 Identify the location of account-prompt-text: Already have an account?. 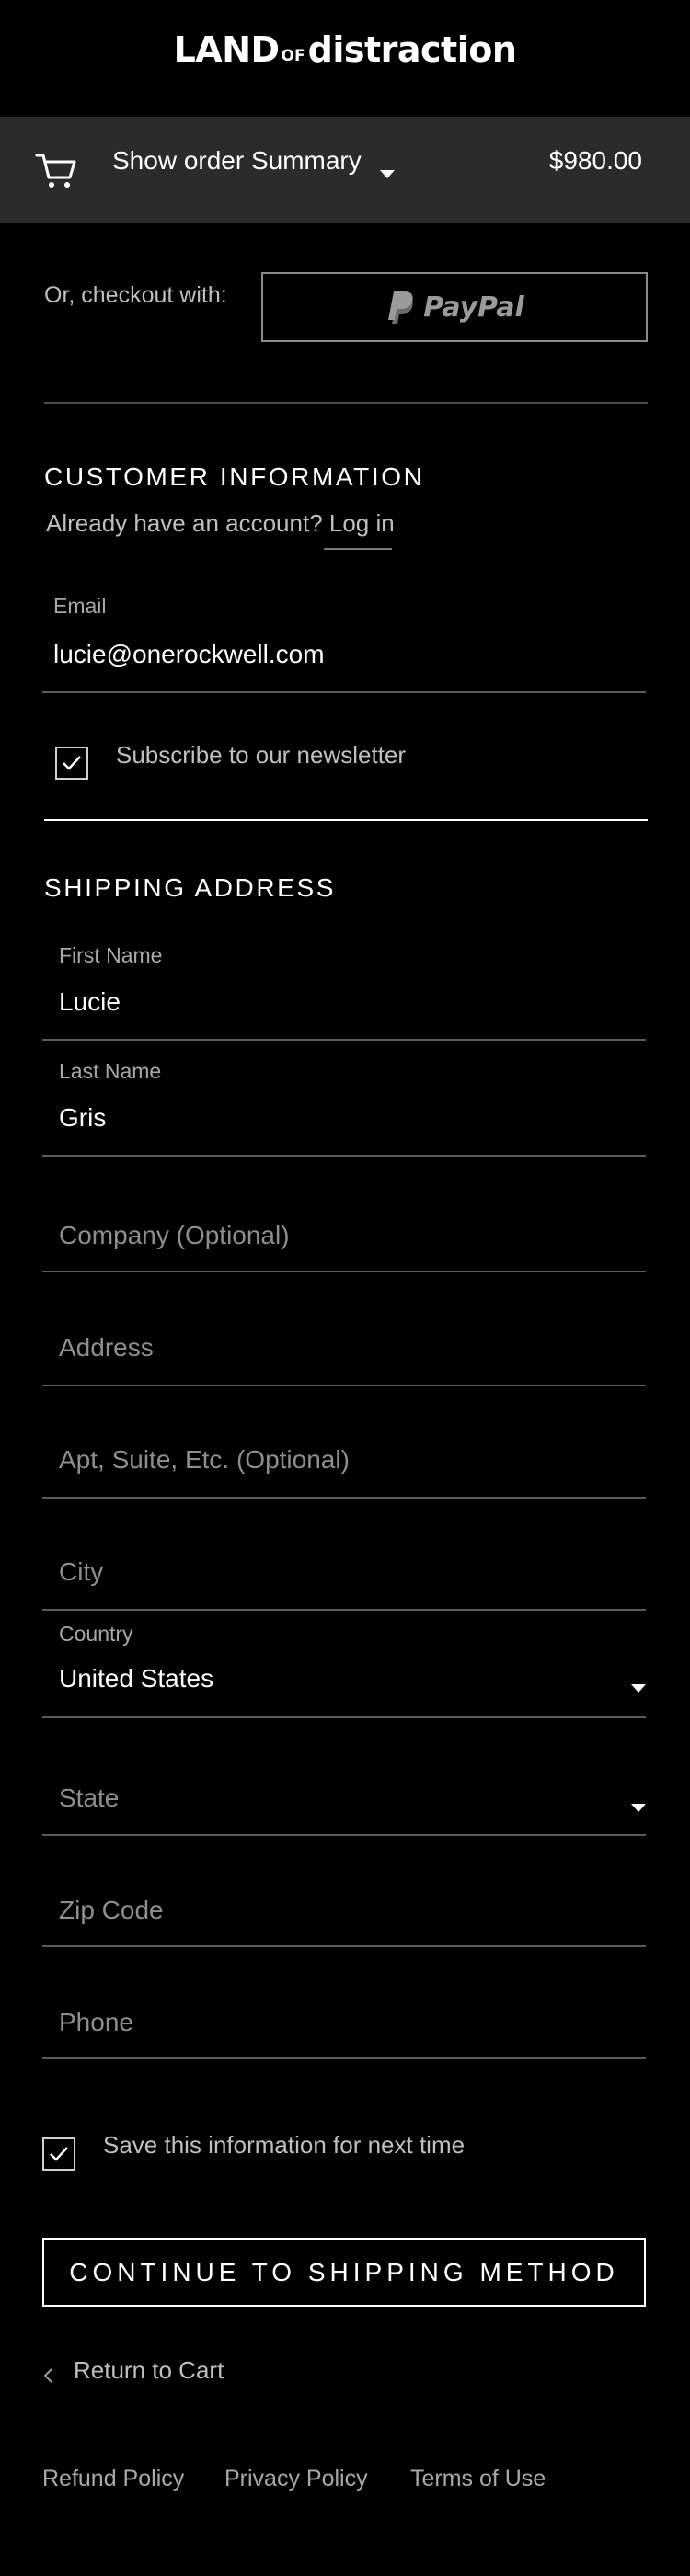
(184, 523).